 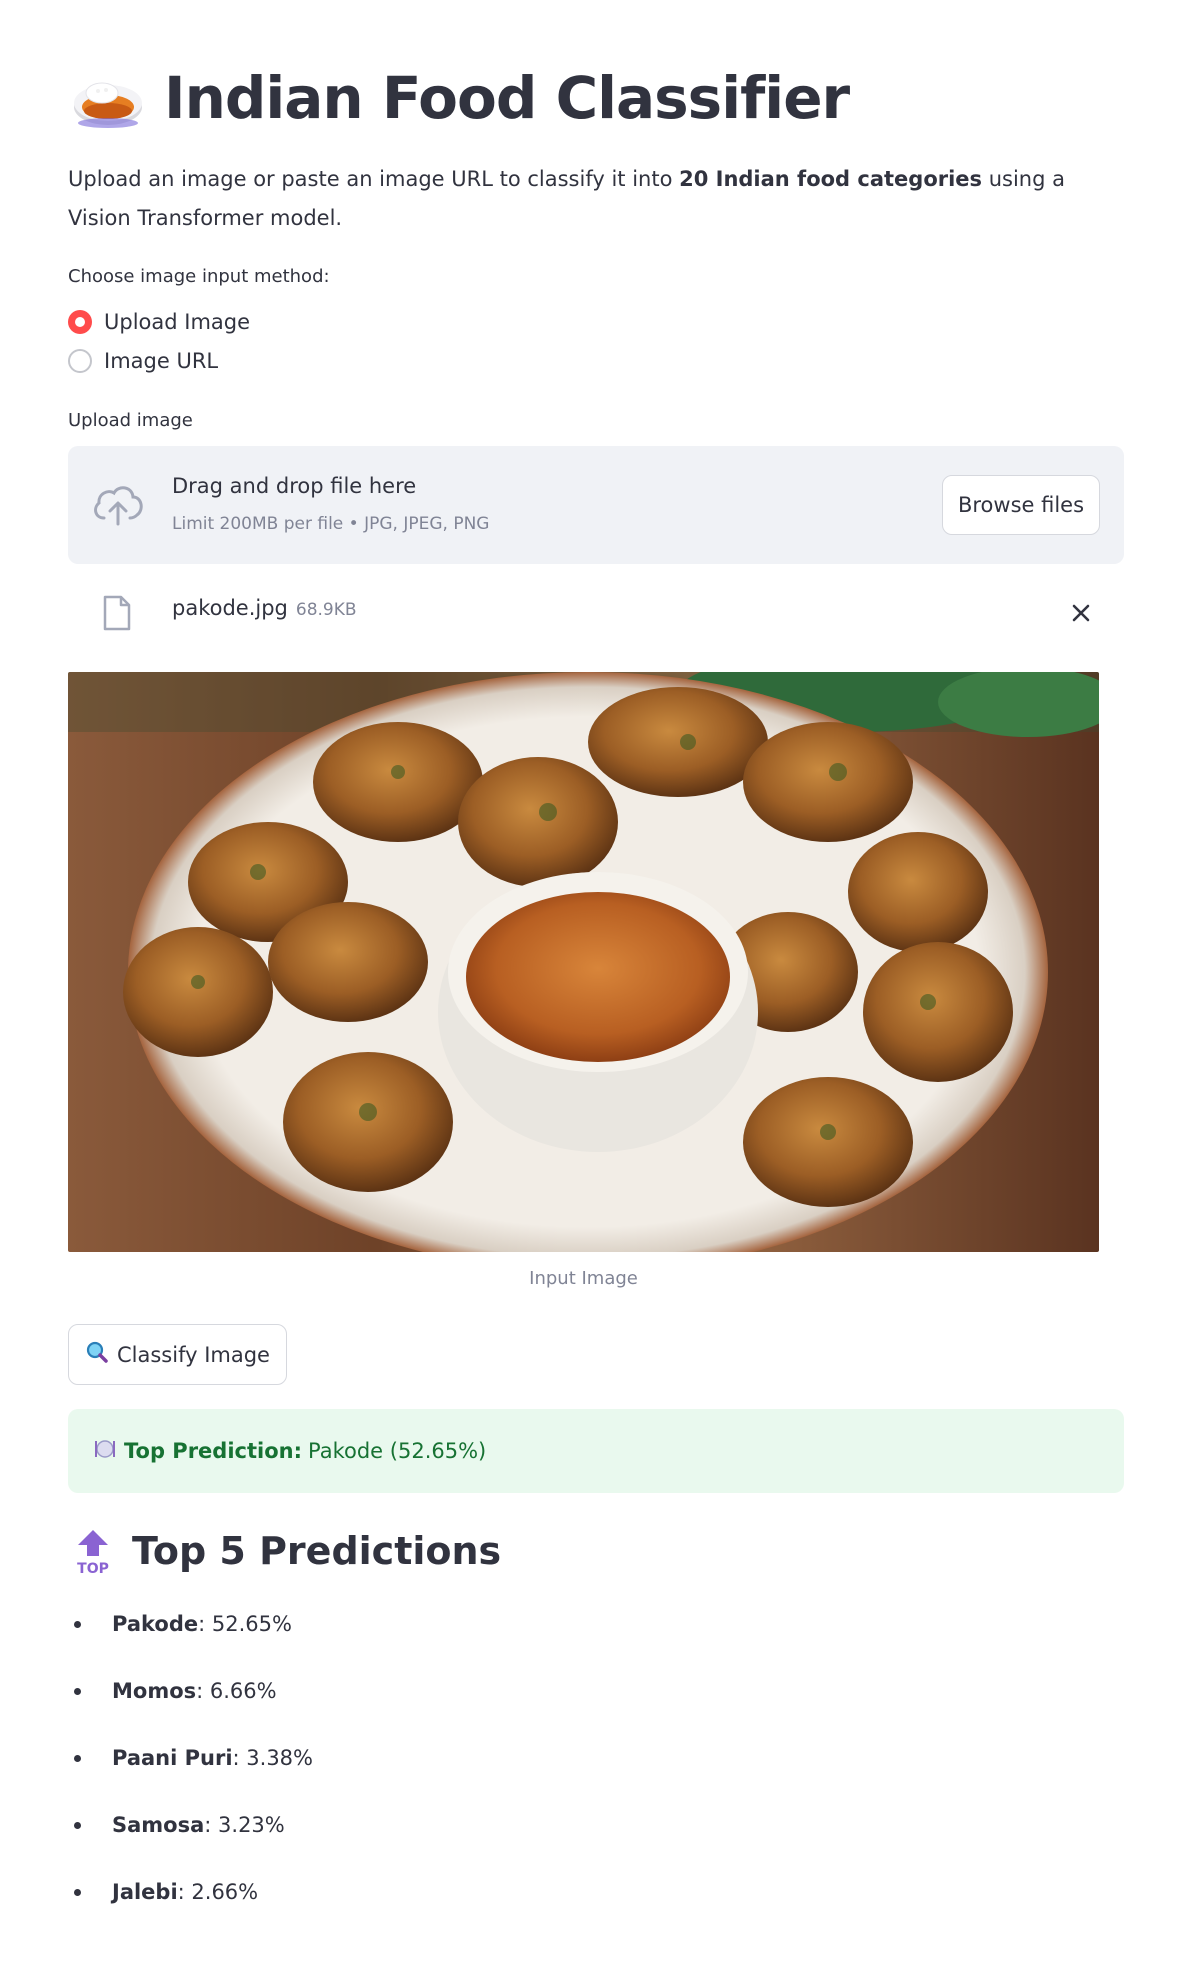 I want to click on dropzone-limit: Limit 200MB per file • JPG, JPEG, PNG, so click(x=331, y=524).